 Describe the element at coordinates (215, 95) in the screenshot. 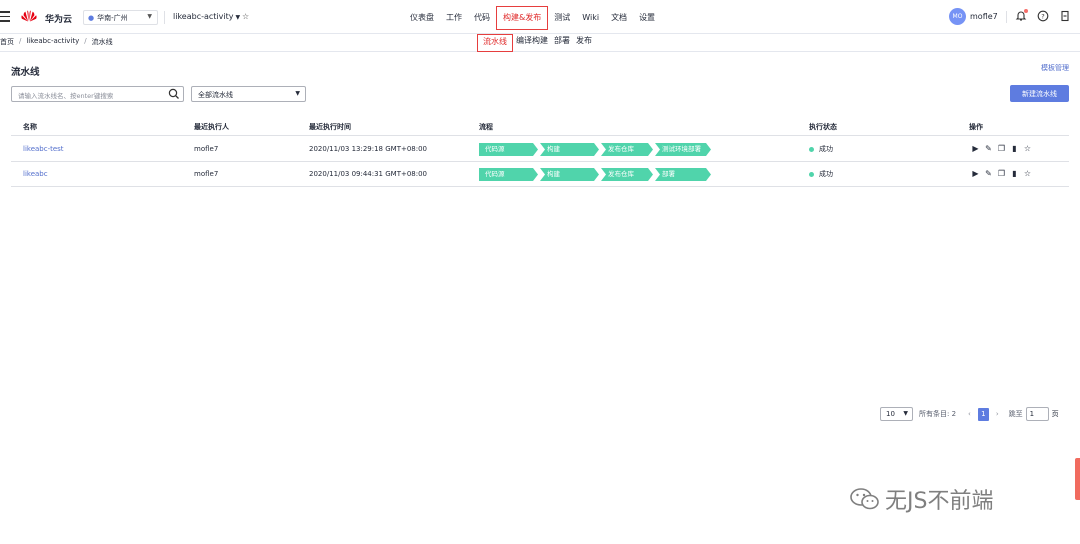

I see `filter-value: 全部流水线` at that location.